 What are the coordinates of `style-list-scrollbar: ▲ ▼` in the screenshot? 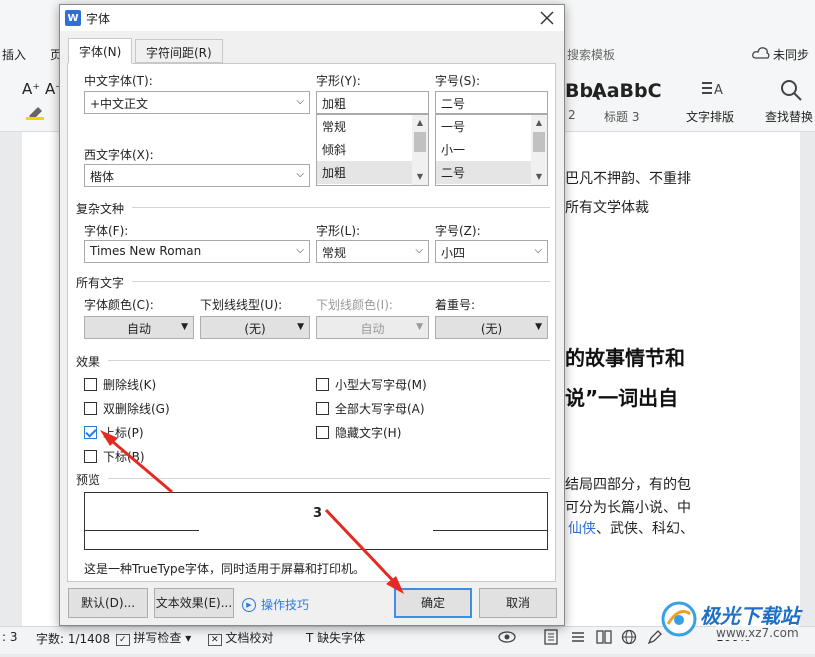 It's located at (420, 150).